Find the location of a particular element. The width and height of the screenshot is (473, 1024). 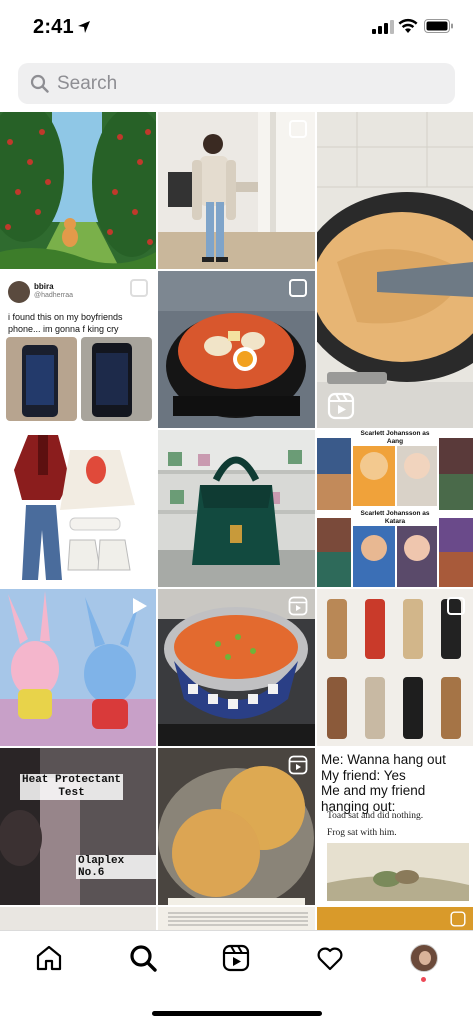

grid-post-outfit-grid is located at coordinates (395, 667).